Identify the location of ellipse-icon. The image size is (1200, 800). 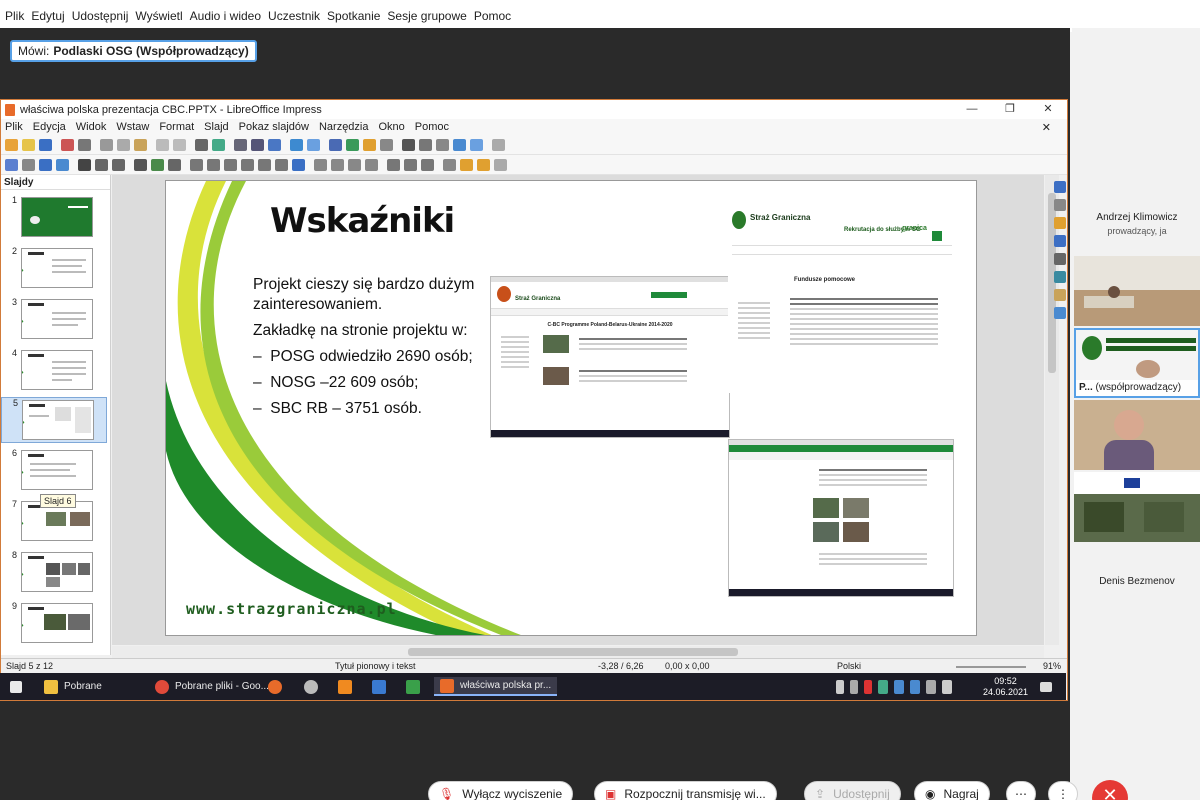
(118, 164).